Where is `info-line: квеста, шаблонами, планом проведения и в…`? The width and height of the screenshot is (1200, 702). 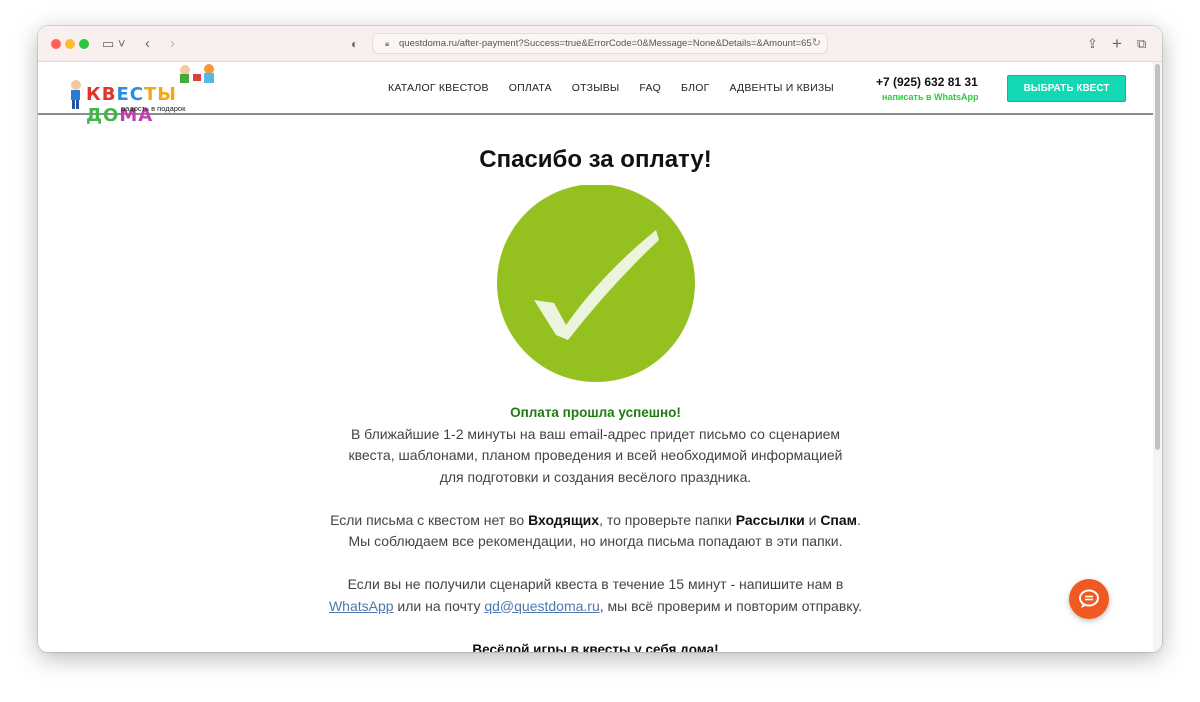
info-line: квеста, шаблонами, планом проведения и в… is located at coordinates (595, 455).